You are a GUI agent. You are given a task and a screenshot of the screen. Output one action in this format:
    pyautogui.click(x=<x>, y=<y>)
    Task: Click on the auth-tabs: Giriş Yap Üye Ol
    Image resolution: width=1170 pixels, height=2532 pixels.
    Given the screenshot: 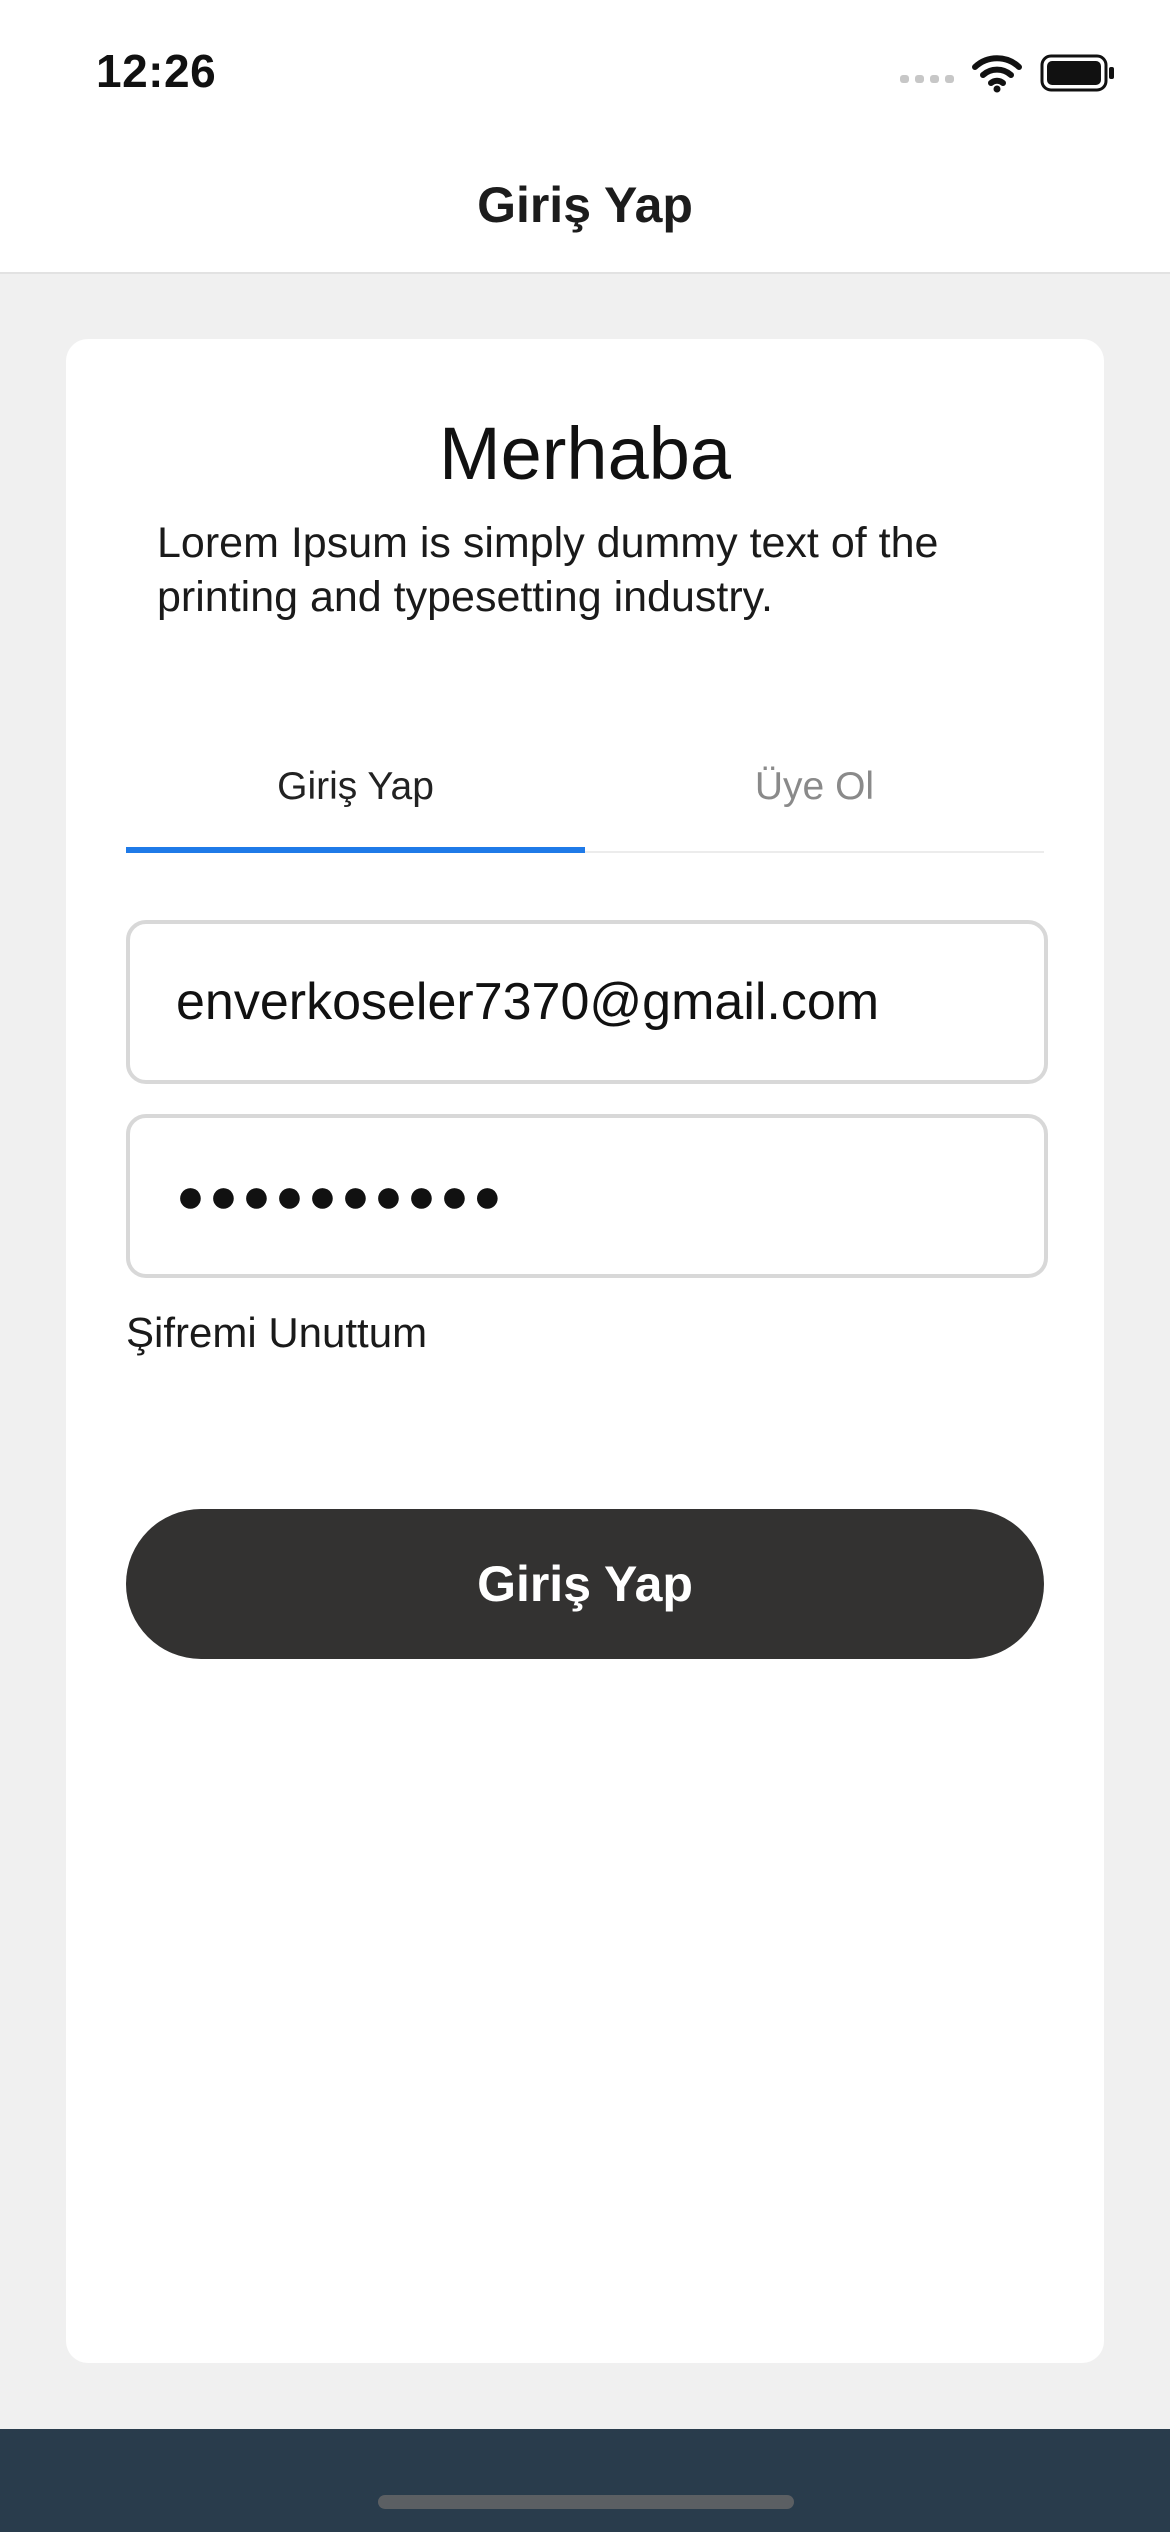 What is the action you would take?
    pyautogui.click(x=585, y=790)
    